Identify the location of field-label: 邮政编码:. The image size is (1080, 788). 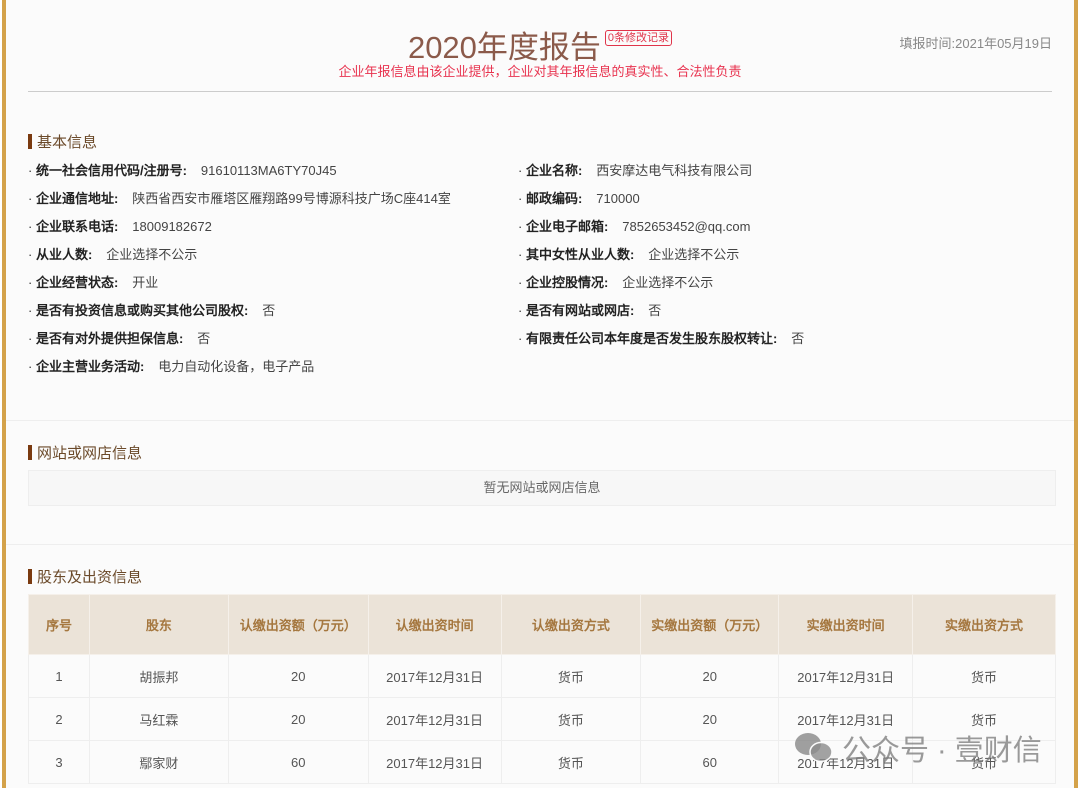
(554, 198).